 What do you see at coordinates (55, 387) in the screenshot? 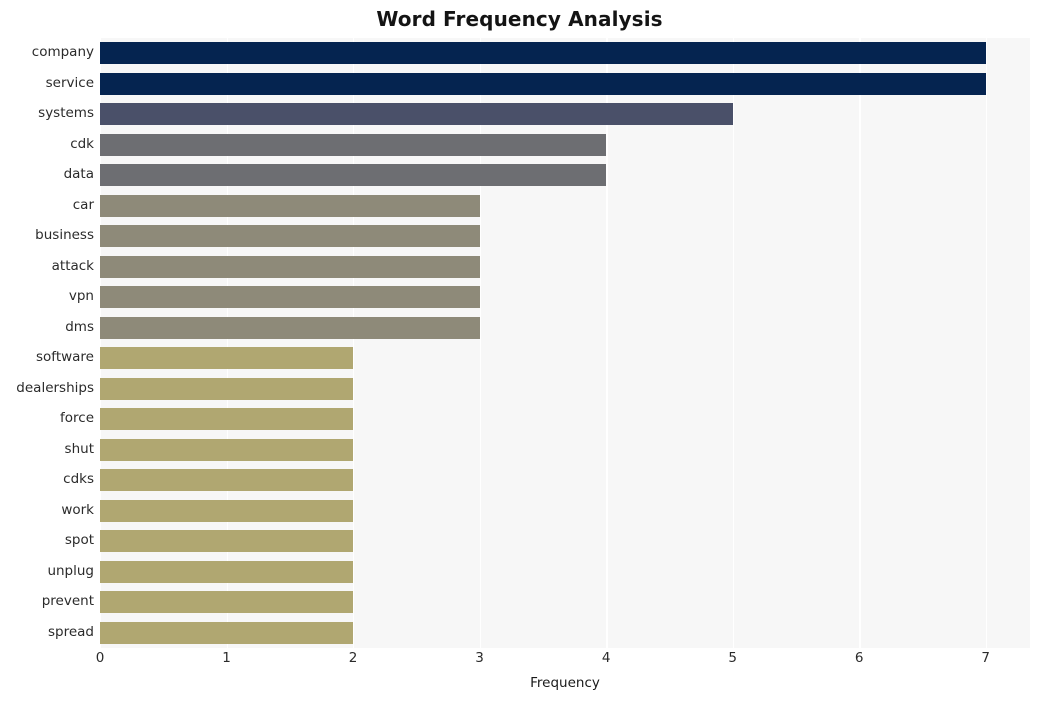
I see `y-tick-label-dealerships: dealerships` at bounding box center [55, 387].